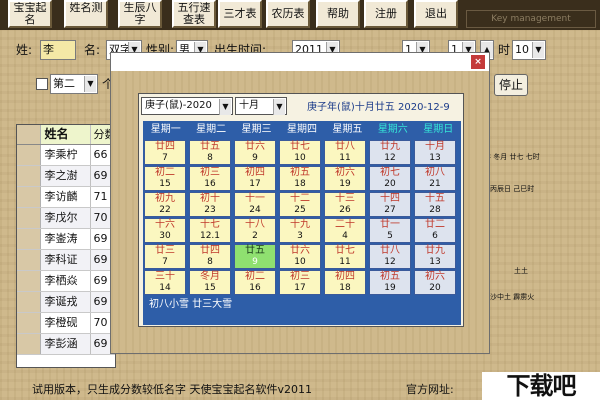  I want to click on surname-input: 李, so click(58, 50).